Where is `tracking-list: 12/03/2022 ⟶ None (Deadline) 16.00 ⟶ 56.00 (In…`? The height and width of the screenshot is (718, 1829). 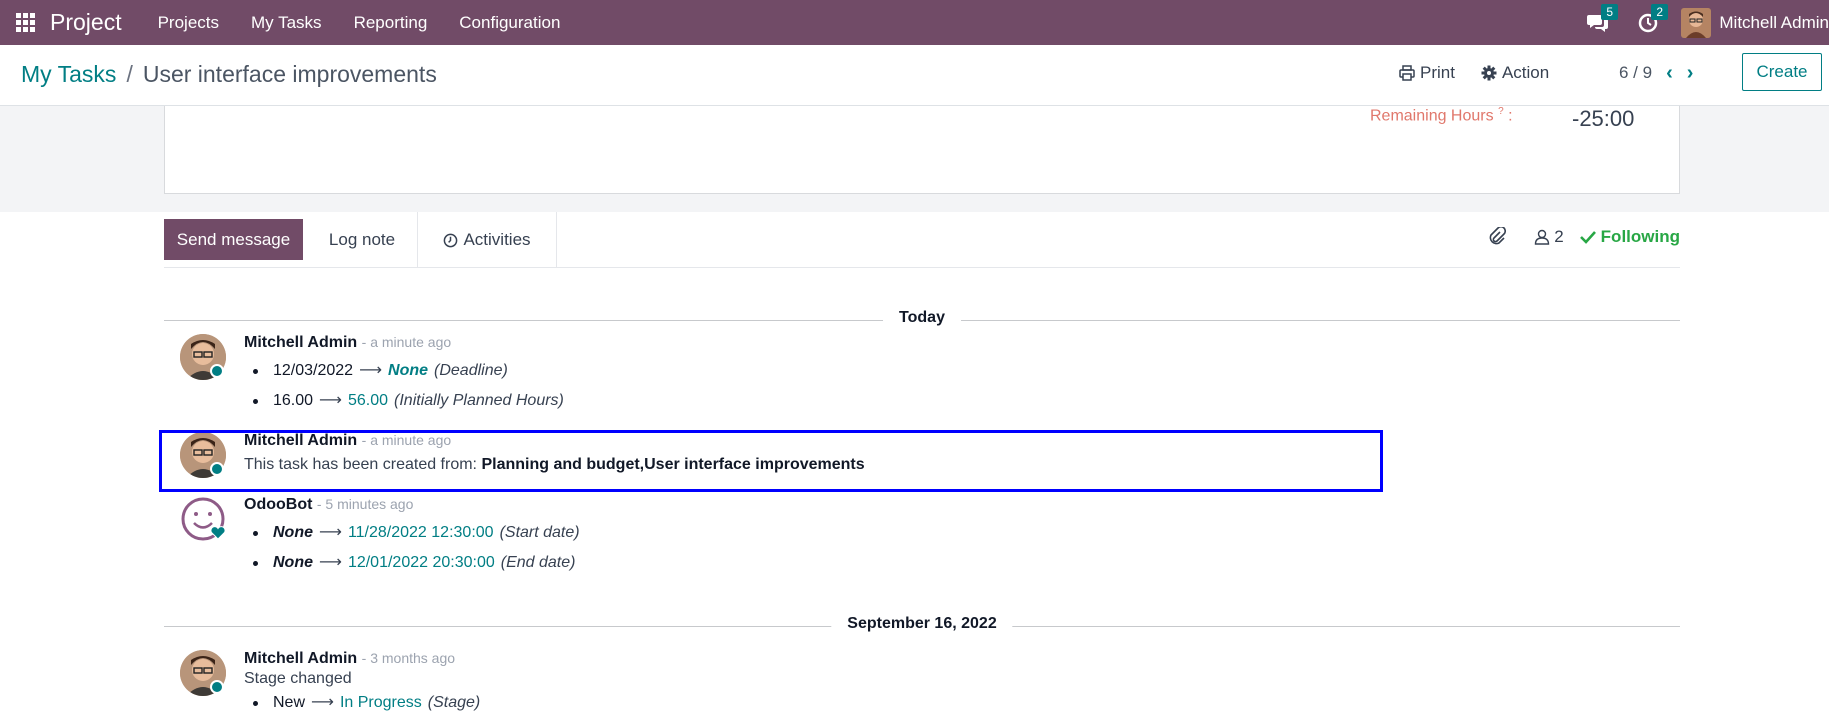 tracking-list: 12/03/2022 ⟶ None (Deadline) 16.00 ⟶ 56.00 (In… is located at coordinates (794, 386).